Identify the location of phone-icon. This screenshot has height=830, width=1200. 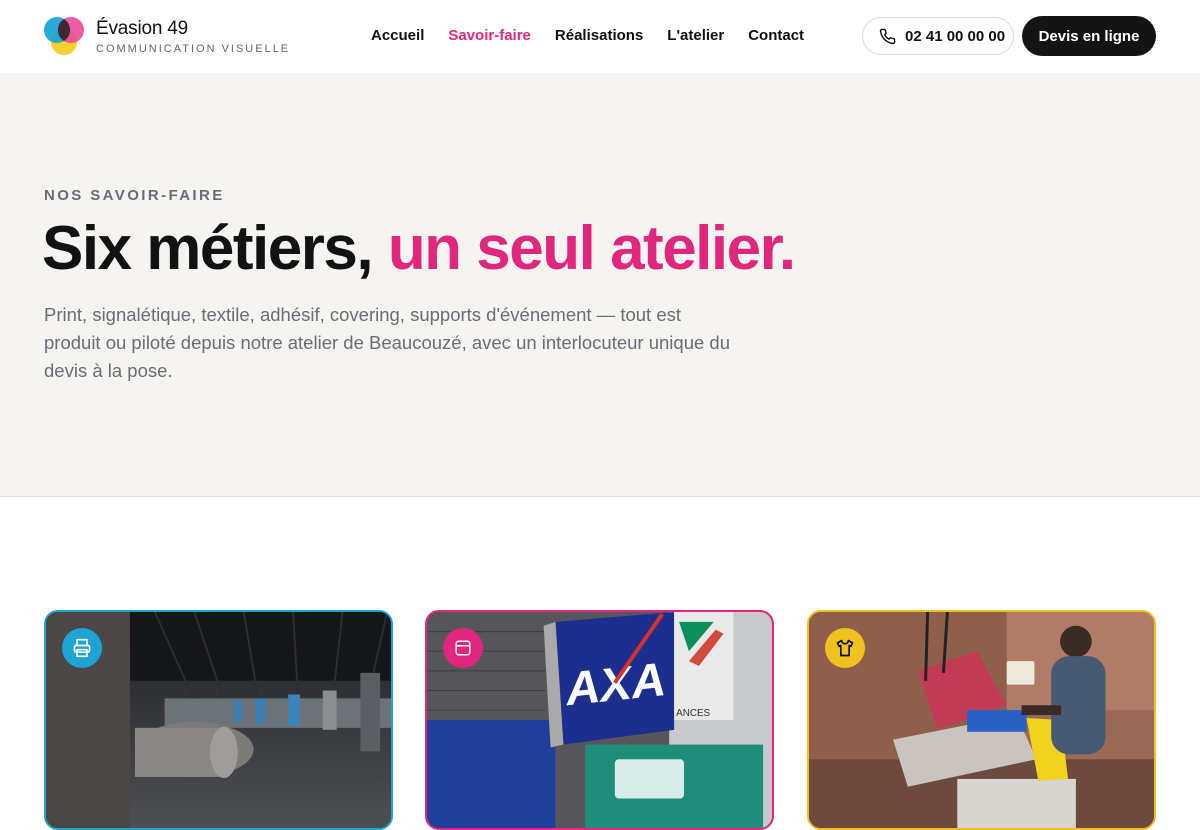
(887, 36).